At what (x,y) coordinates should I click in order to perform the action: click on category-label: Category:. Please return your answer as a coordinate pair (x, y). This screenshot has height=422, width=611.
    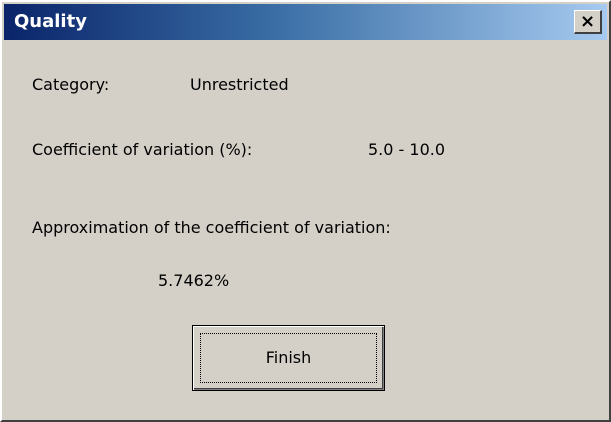
    Looking at the image, I should click on (71, 84).